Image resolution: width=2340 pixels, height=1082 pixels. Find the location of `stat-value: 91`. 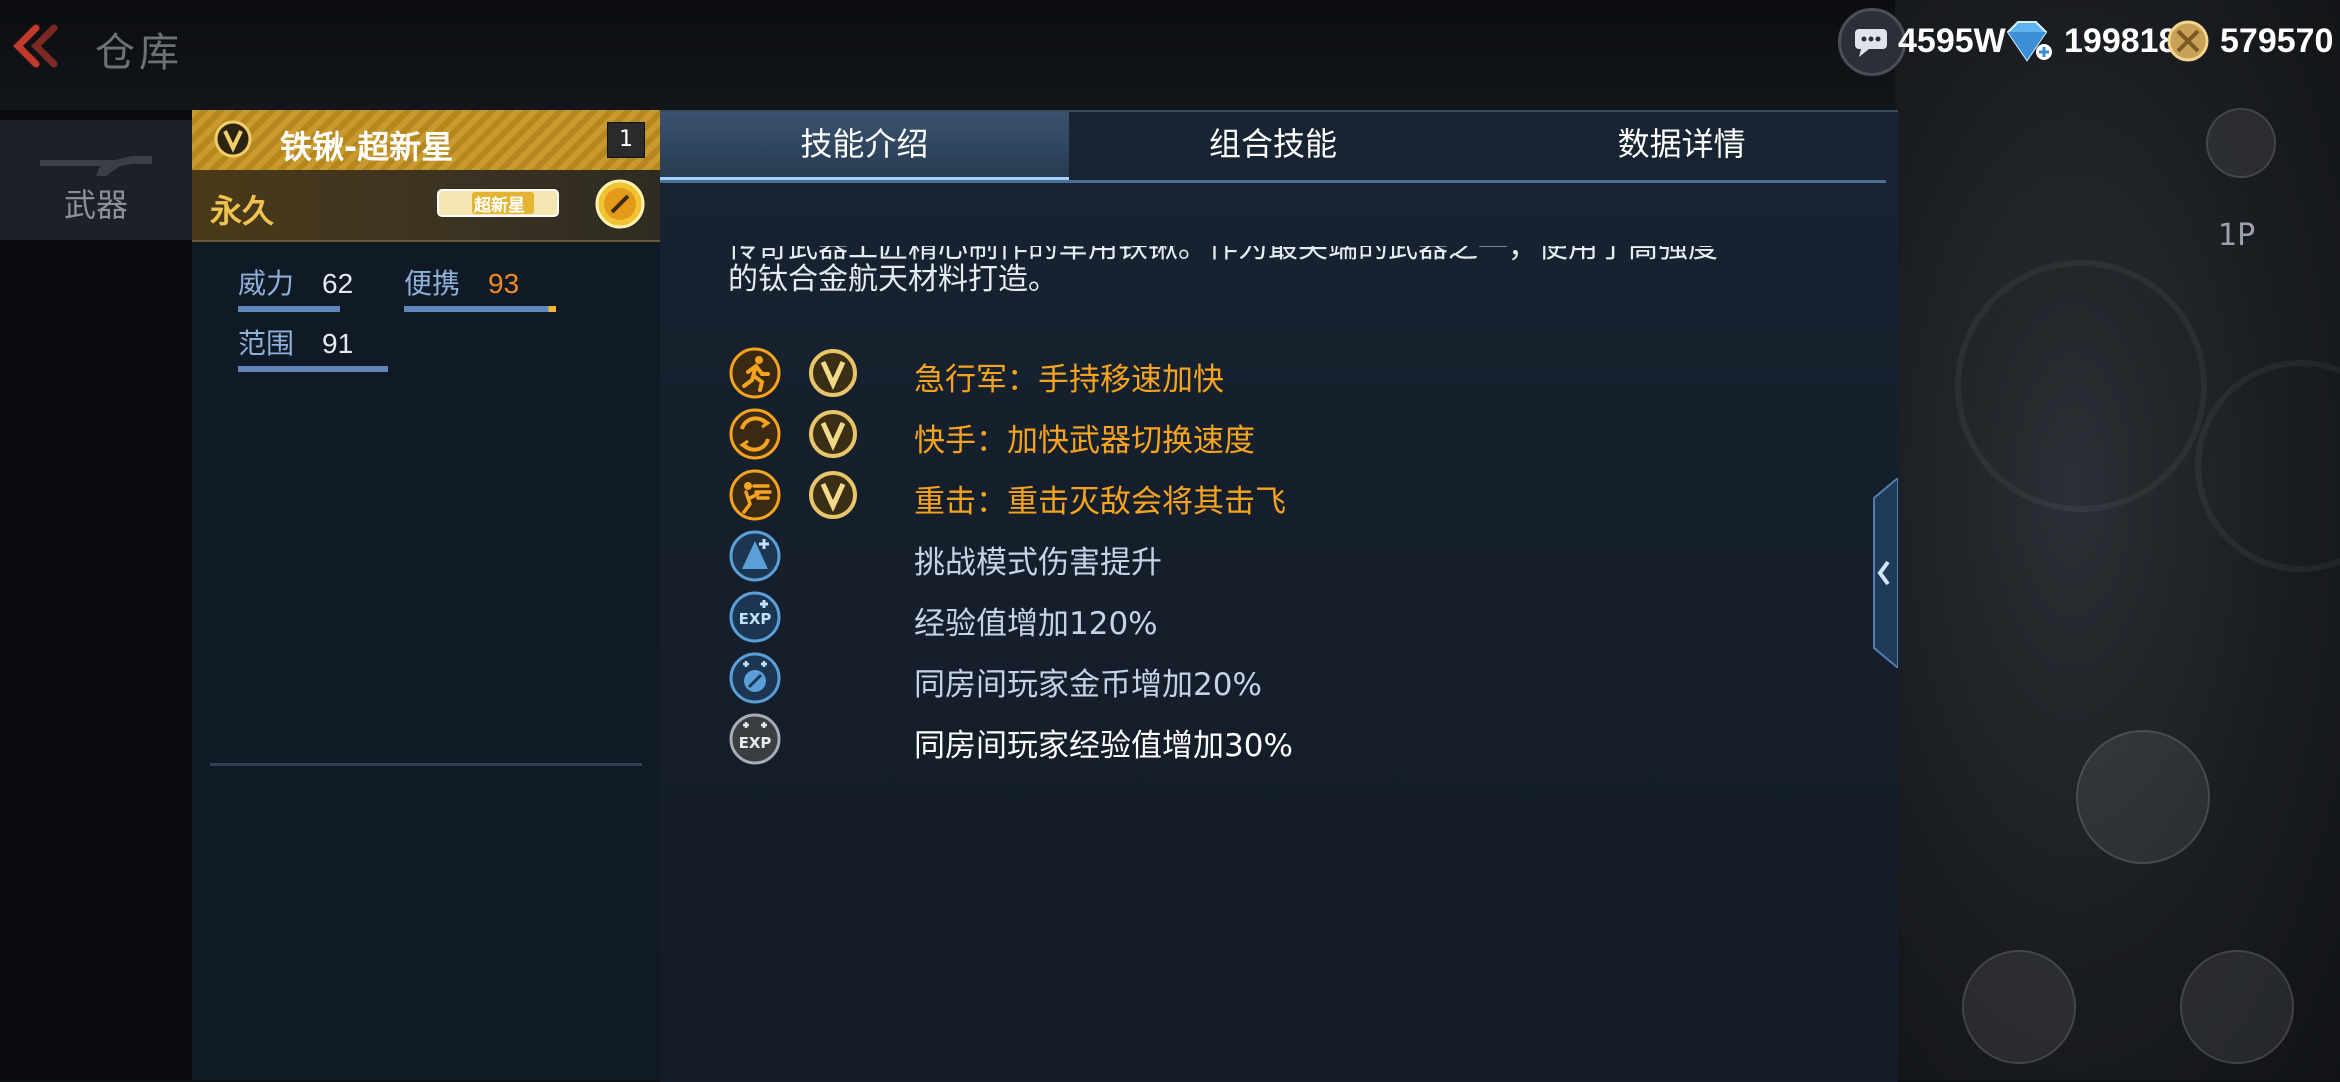

stat-value: 91 is located at coordinates (338, 343).